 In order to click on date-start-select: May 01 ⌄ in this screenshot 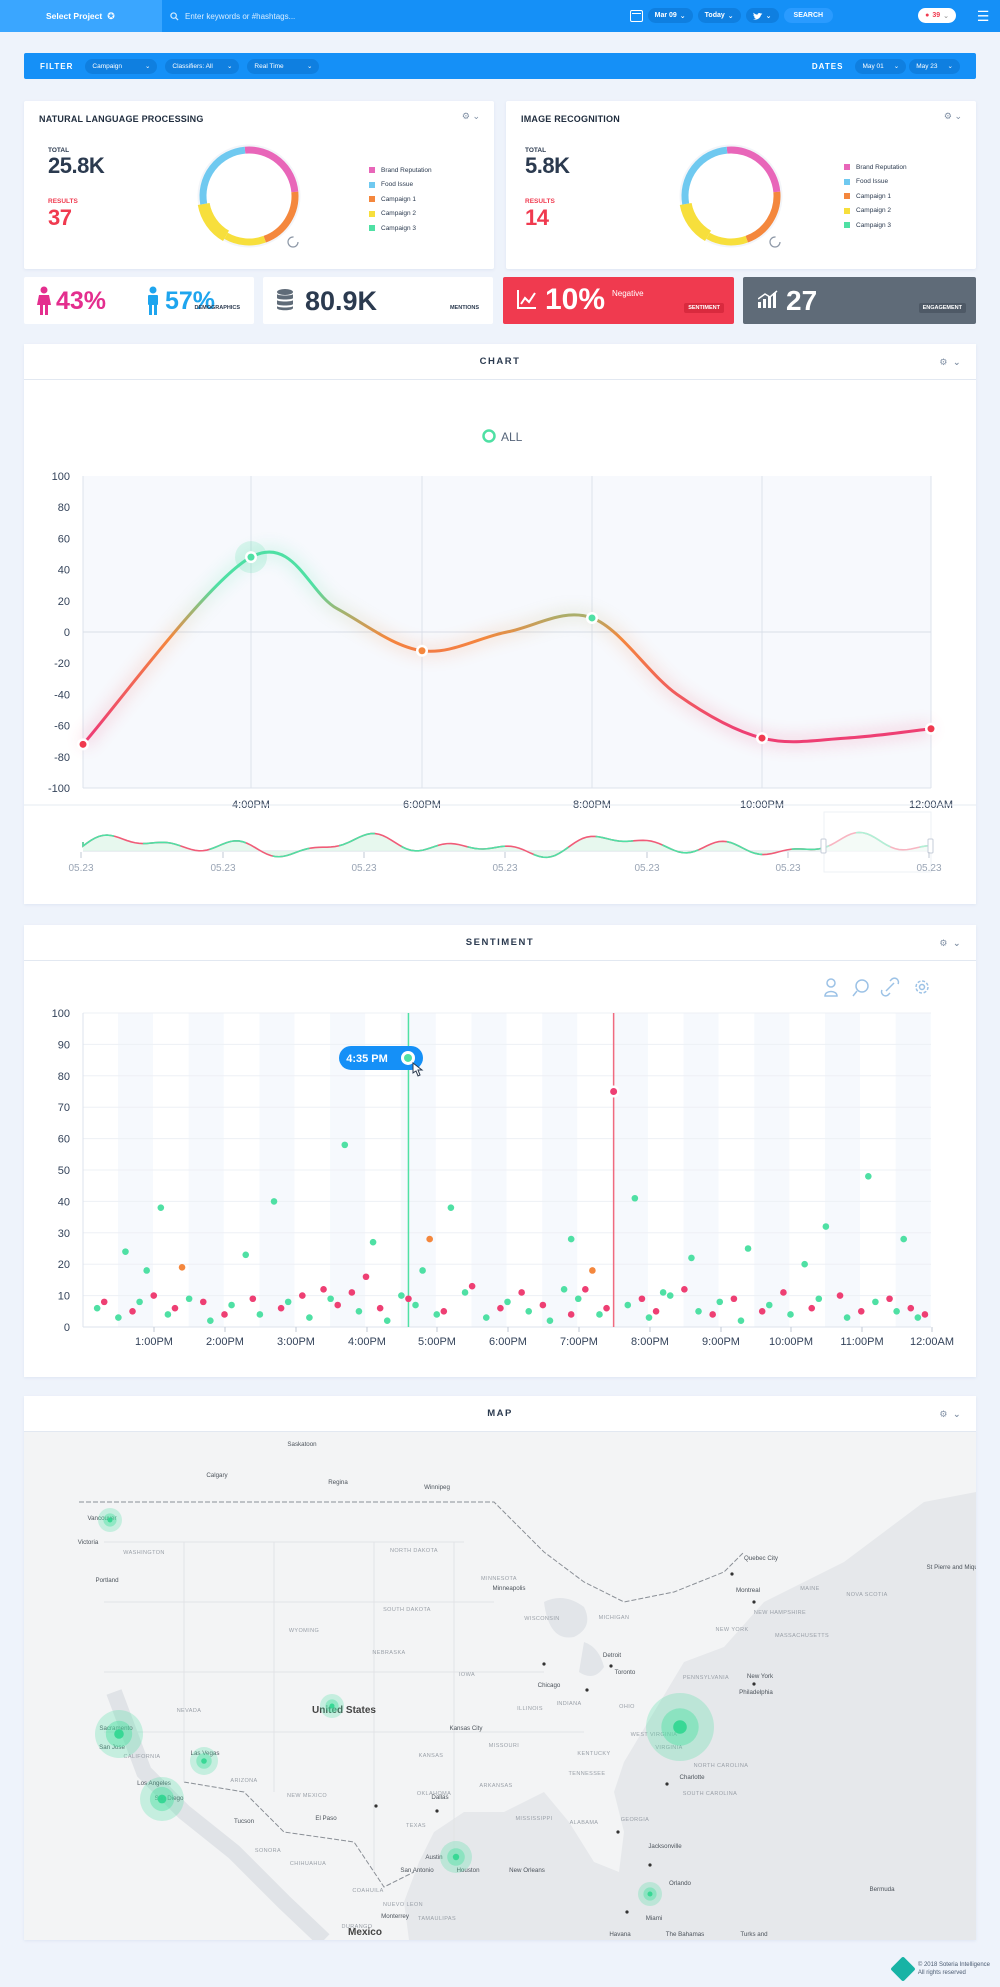, I will do `click(881, 66)`.